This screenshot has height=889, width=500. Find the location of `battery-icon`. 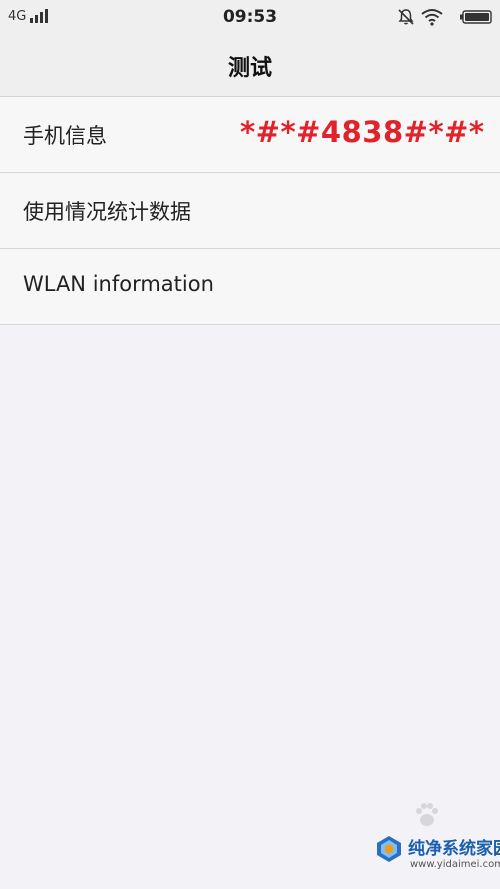

battery-icon is located at coordinates (476, 17).